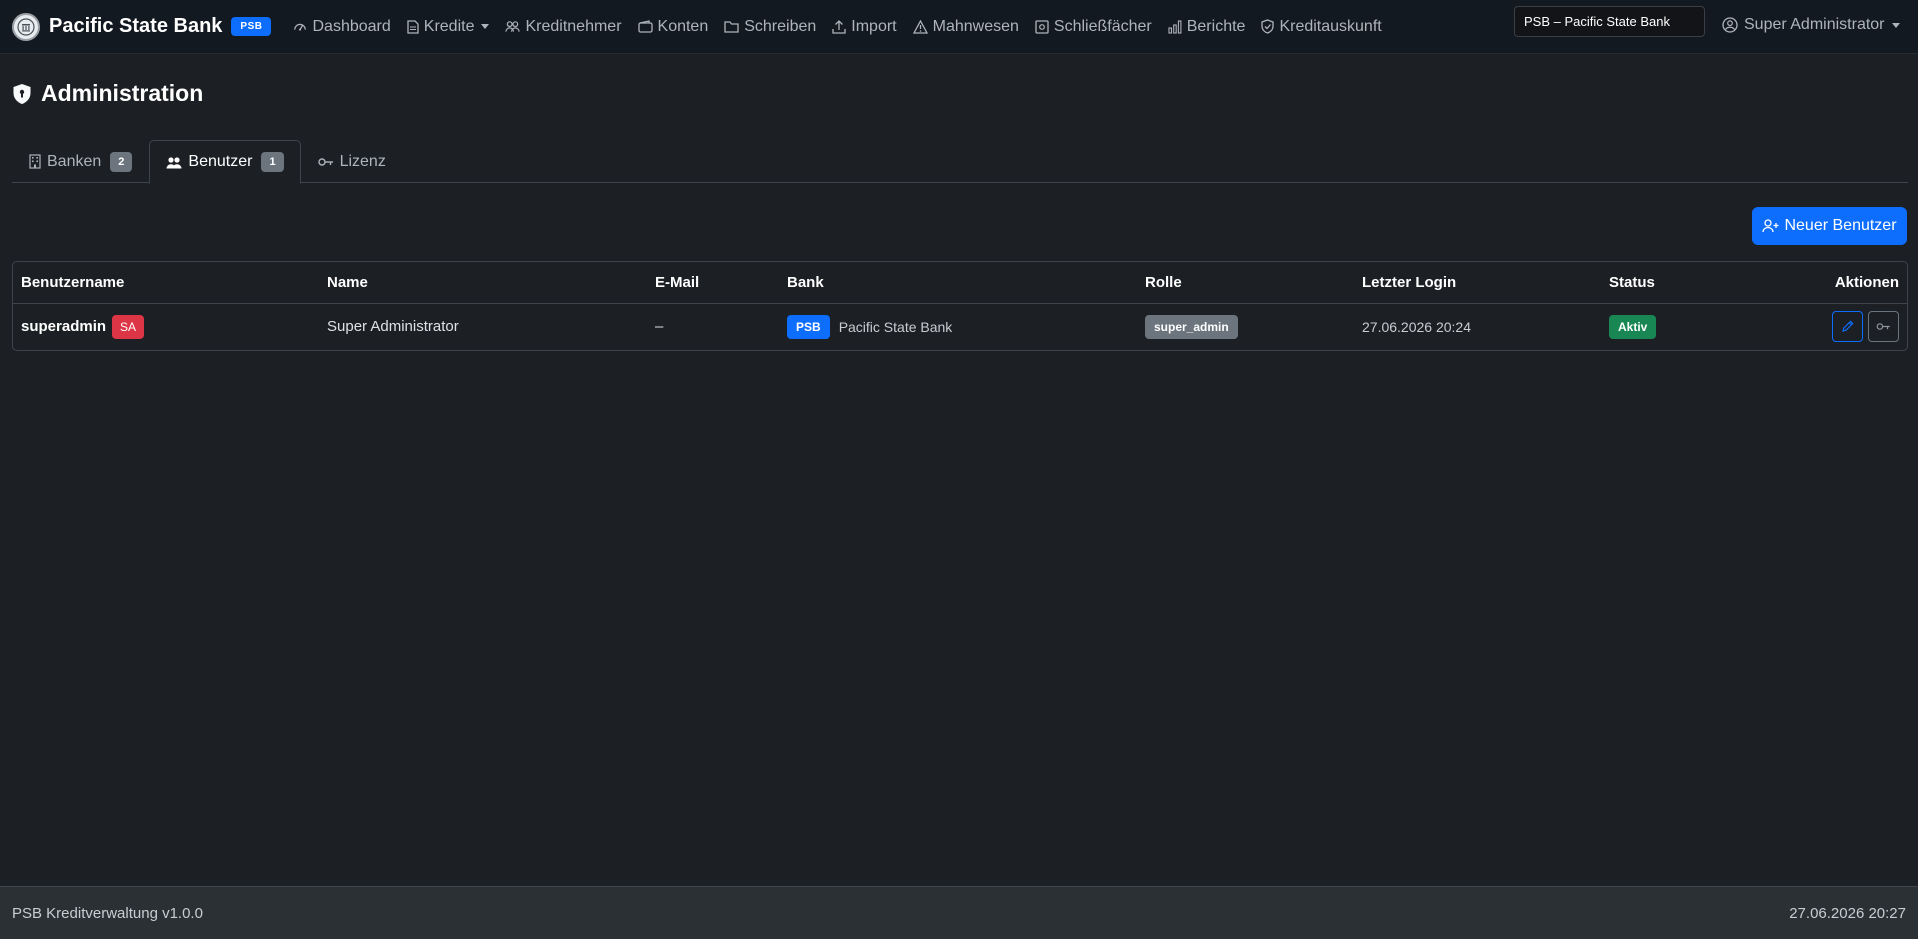 This screenshot has height=939, width=1918. I want to click on username-text: superadmin, so click(64, 326).